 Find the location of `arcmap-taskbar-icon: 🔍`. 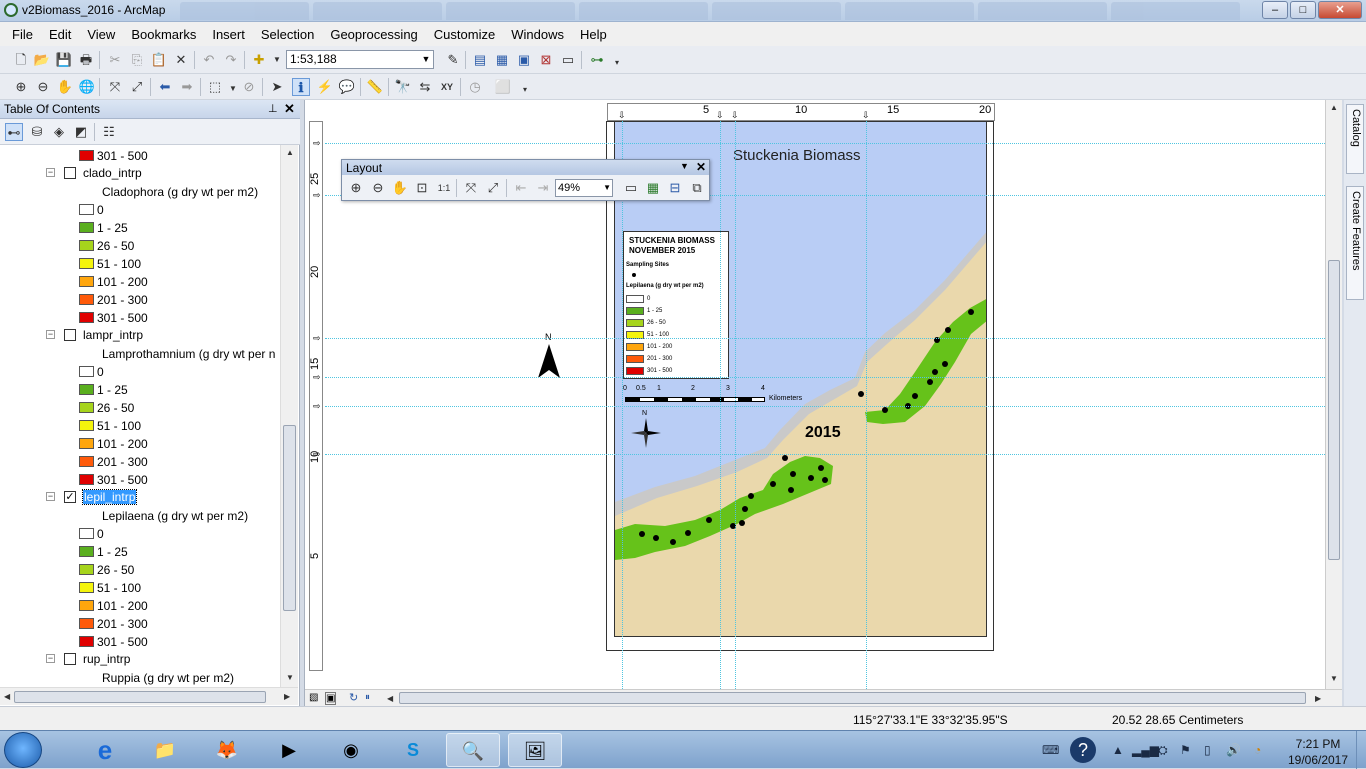

arcmap-taskbar-icon: 🔍 is located at coordinates (473, 750).